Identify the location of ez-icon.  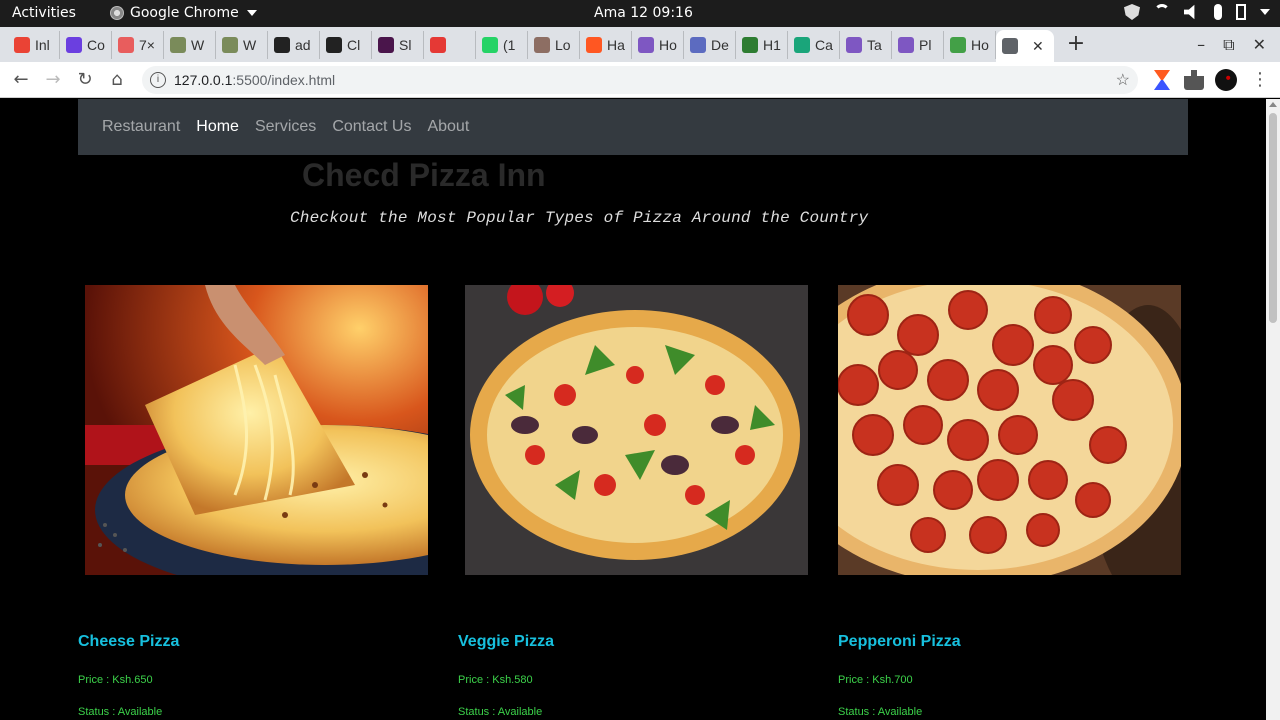
(802, 44).